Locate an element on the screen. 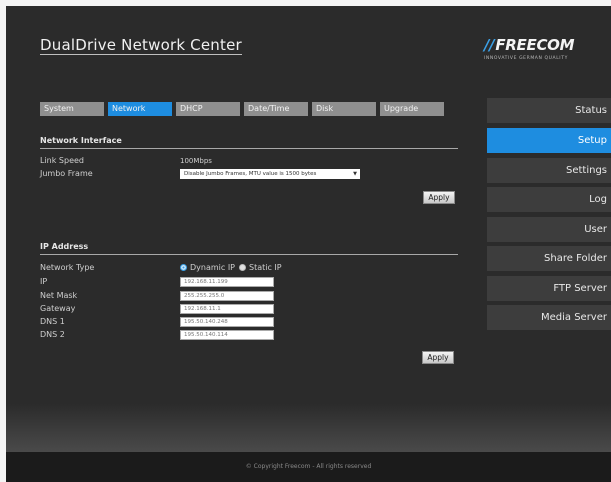  network-type-label: Network Type is located at coordinates (67, 267).